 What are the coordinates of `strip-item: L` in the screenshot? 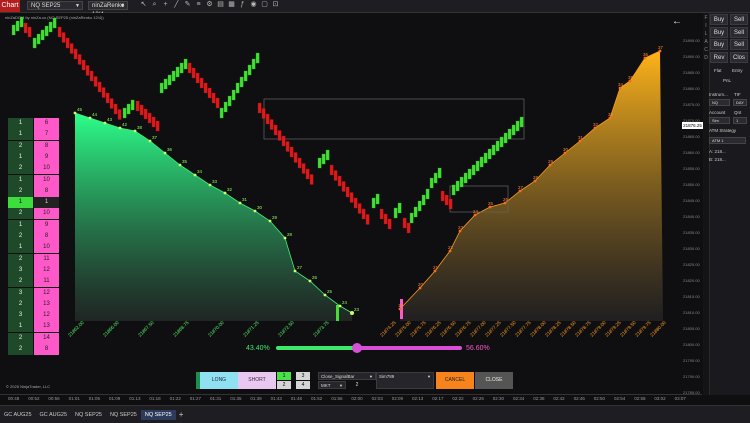 It's located at (706, 34).